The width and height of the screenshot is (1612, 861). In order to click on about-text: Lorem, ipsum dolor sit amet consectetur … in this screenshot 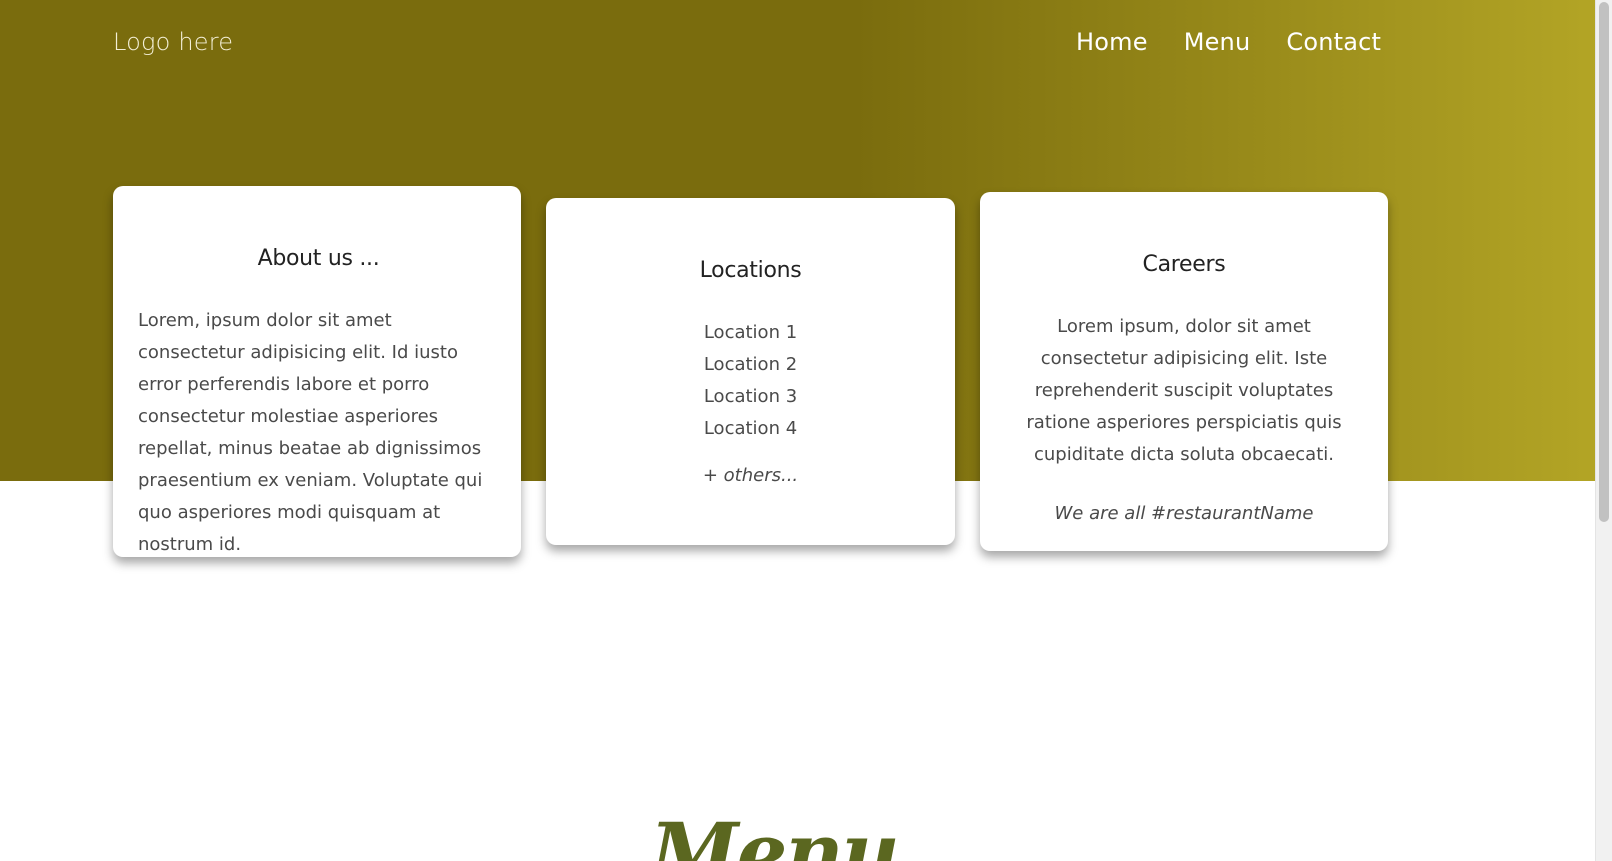, I will do `click(310, 432)`.